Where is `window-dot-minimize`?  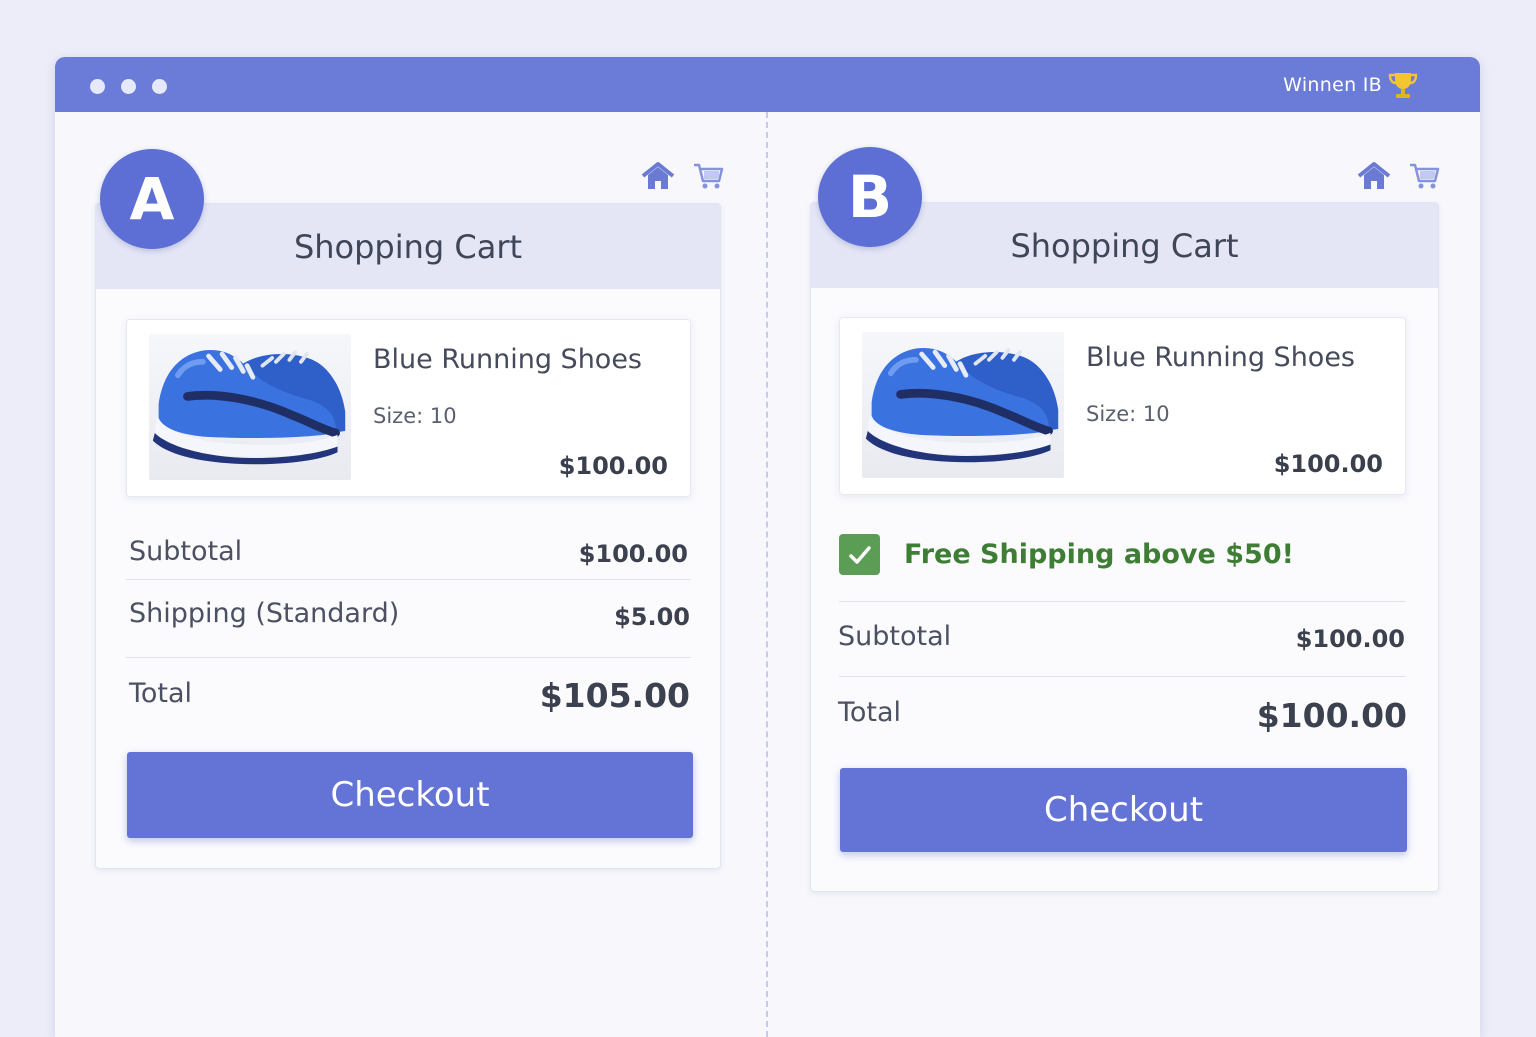 window-dot-minimize is located at coordinates (128, 86).